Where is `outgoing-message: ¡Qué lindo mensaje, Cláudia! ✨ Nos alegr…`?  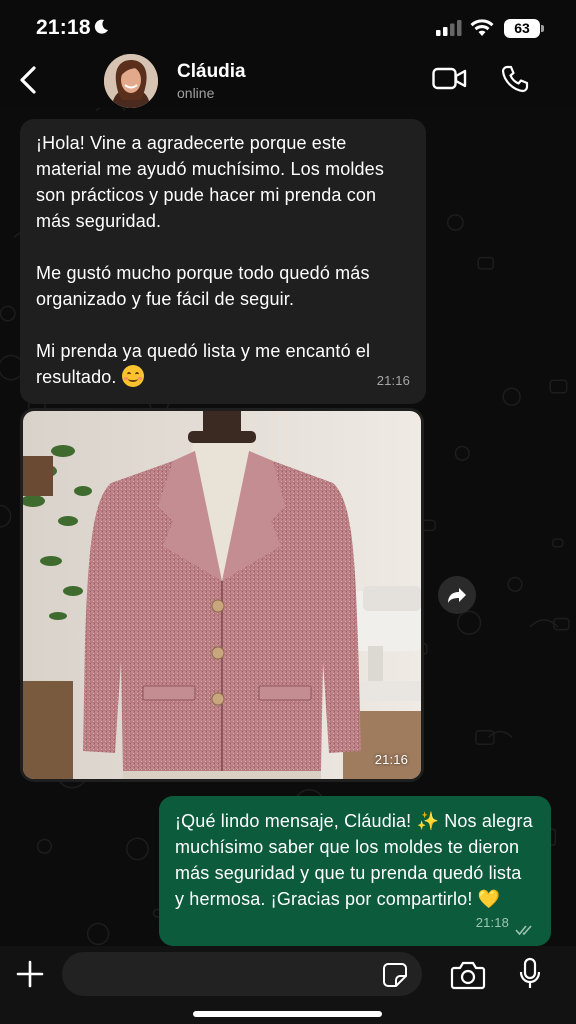
outgoing-message: ¡Qué lindo mensaje, Cláudia! ✨ Nos alegr… is located at coordinates (355, 871).